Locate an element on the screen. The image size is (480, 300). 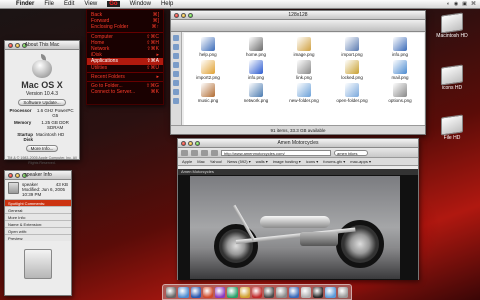
info-section-disclosure: Open with: is located at coordinates (38, 230).